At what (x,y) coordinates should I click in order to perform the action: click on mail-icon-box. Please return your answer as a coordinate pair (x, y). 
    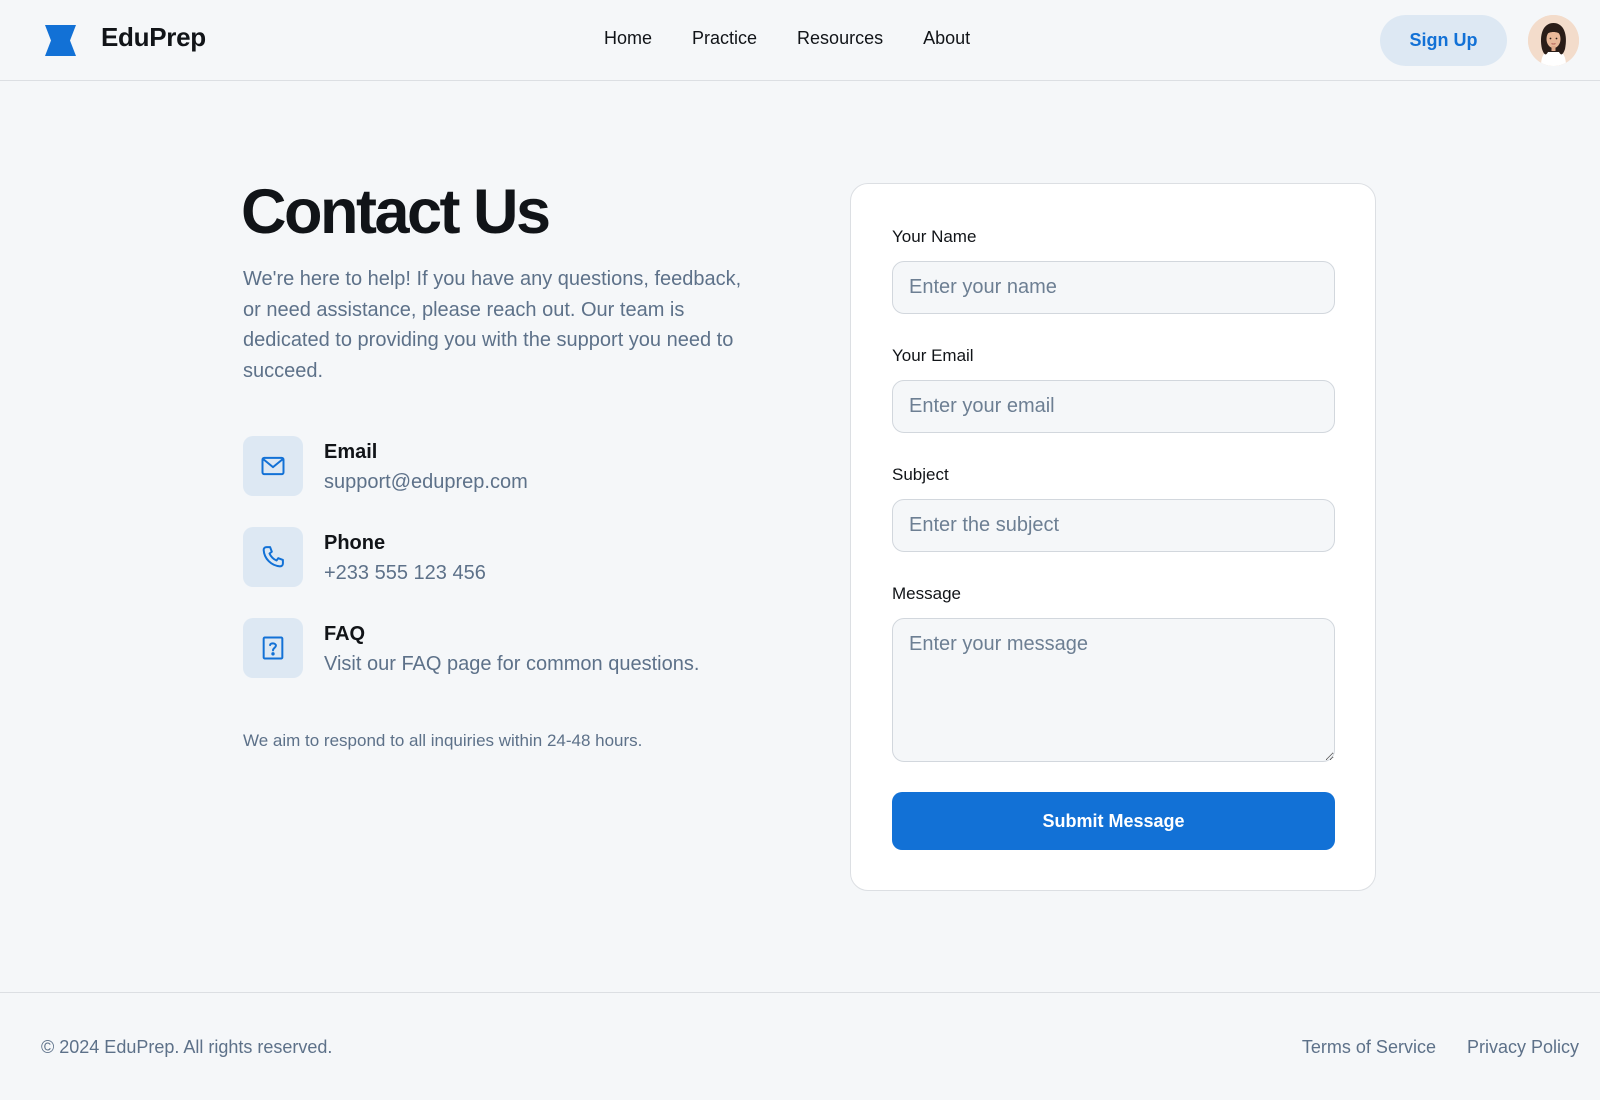
    Looking at the image, I should click on (273, 466).